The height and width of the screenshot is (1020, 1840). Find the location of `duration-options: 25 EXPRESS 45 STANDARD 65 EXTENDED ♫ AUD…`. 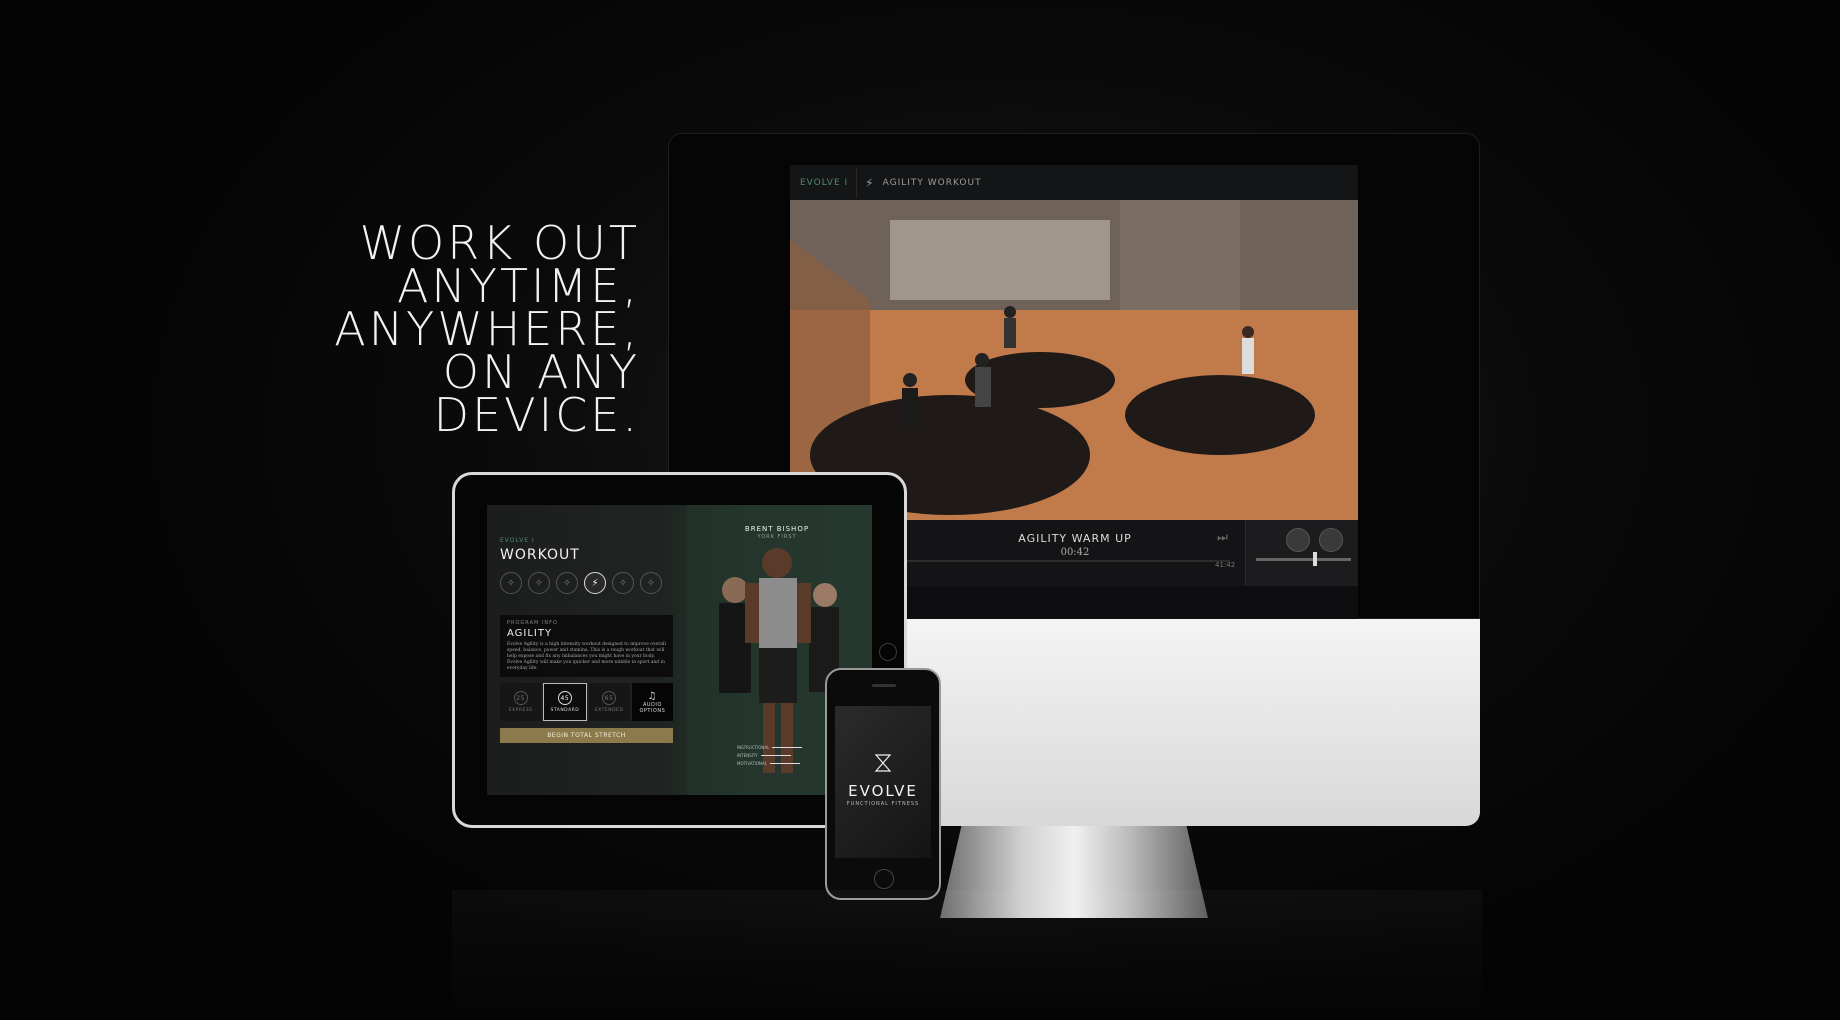

duration-options: 25 EXPRESS 45 STANDARD 65 EXTENDED ♫ AUD… is located at coordinates (586, 702).